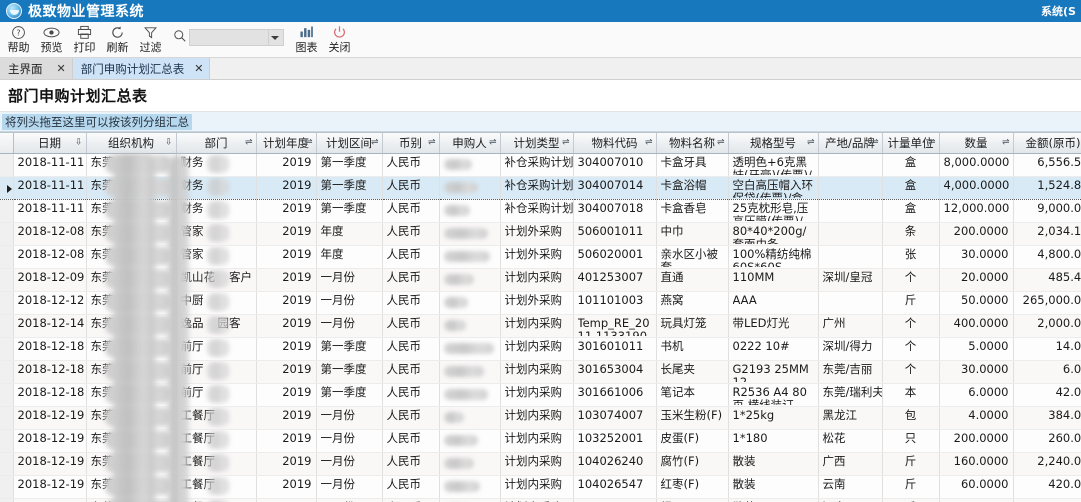  Describe the element at coordinates (169, 142) in the screenshot. I see `sort-indicator-icon: ⇩` at that location.